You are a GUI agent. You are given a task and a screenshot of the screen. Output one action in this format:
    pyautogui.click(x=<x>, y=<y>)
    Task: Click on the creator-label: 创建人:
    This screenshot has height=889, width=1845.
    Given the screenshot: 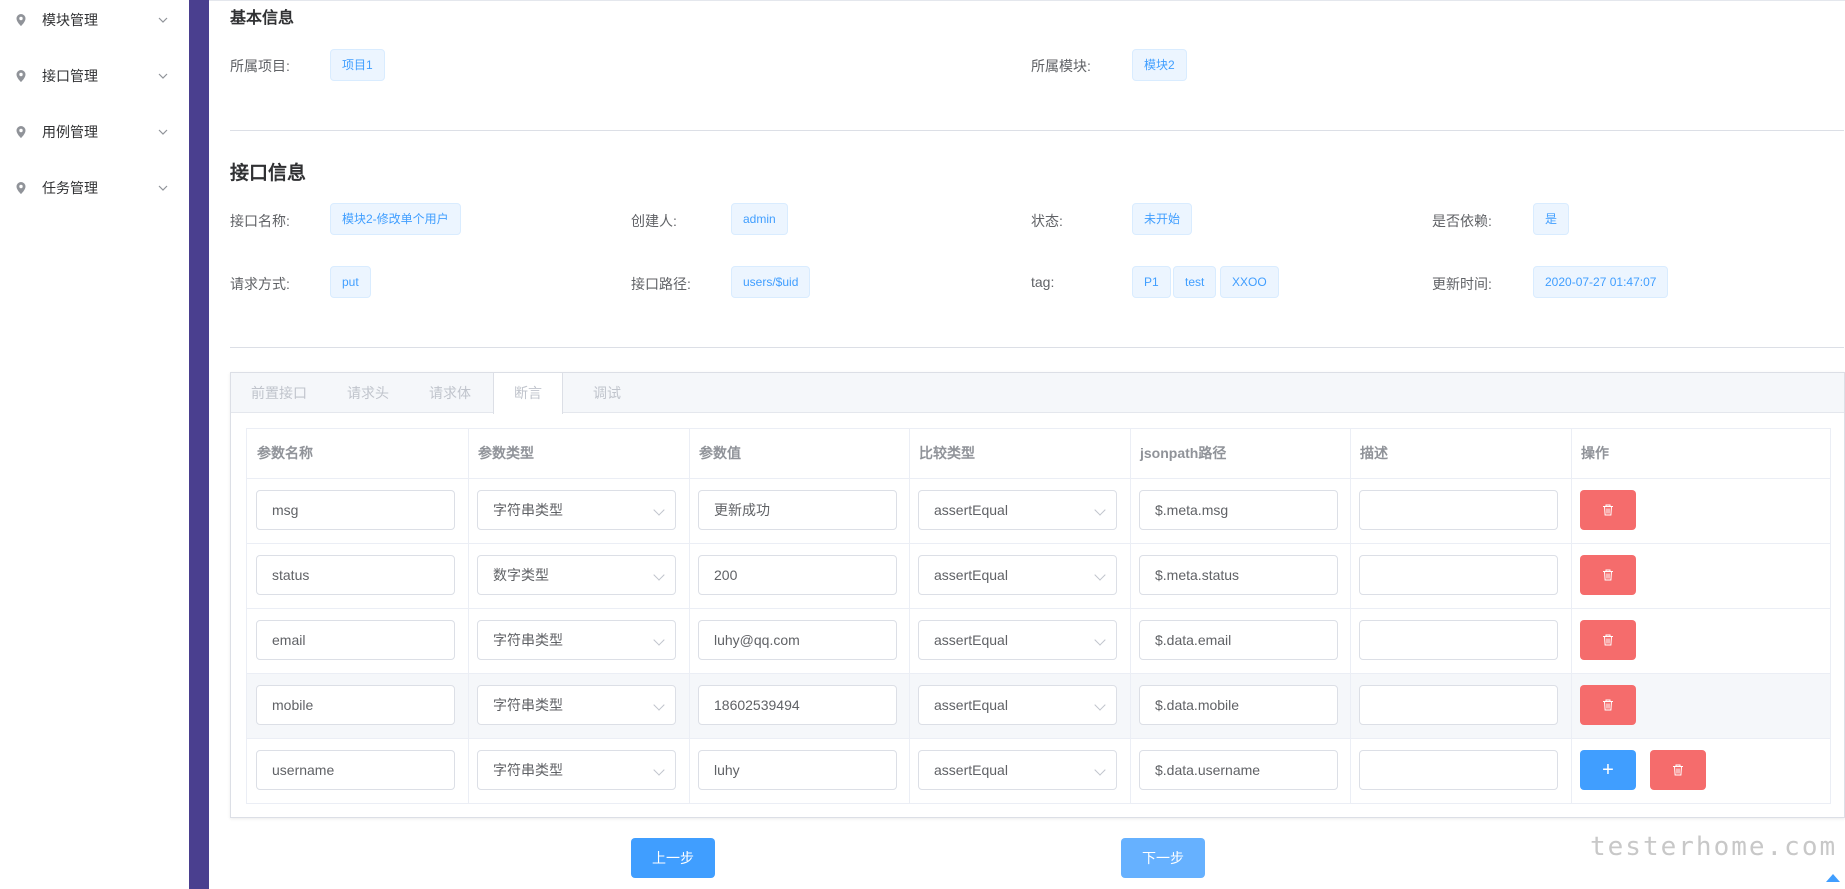 What is the action you would take?
    pyautogui.click(x=654, y=221)
    